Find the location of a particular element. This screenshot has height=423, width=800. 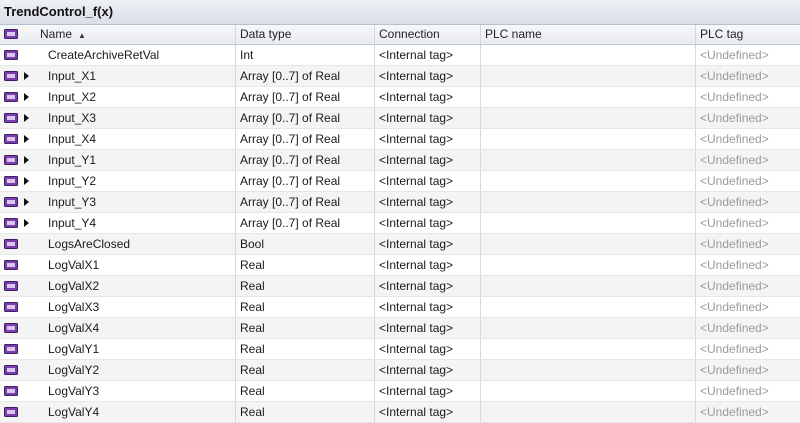

table-row: LogValX1 Real <Internal tag> <Undefined> is located at coordinates (400, 265).